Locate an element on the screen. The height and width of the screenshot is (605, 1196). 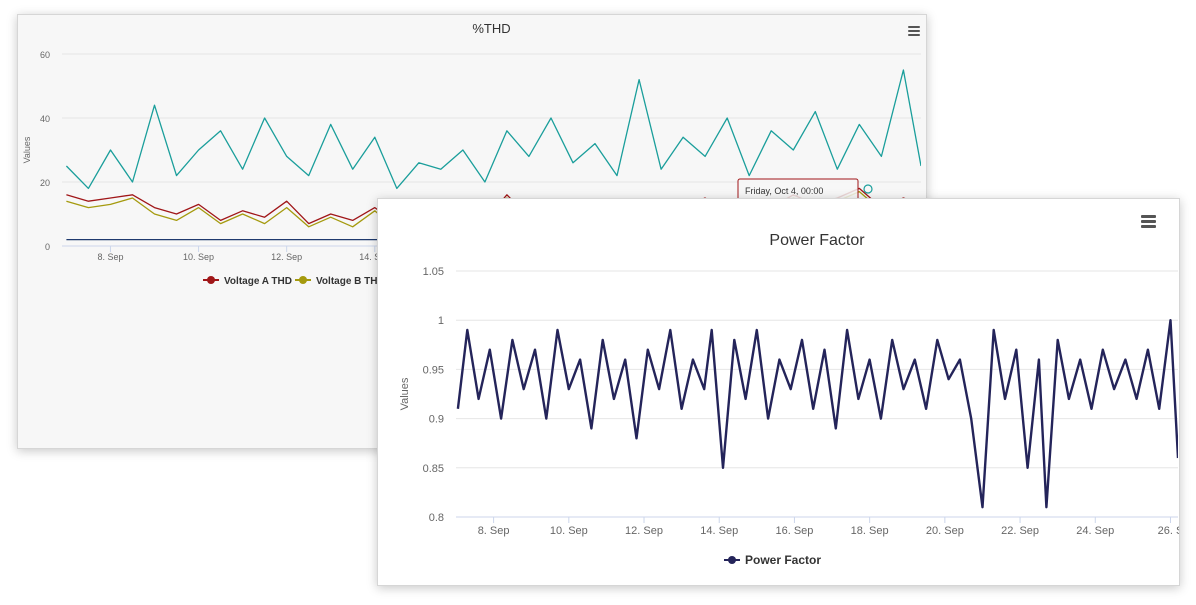
x-tick-label: 18. Sep is located at coordinates (870, 531).